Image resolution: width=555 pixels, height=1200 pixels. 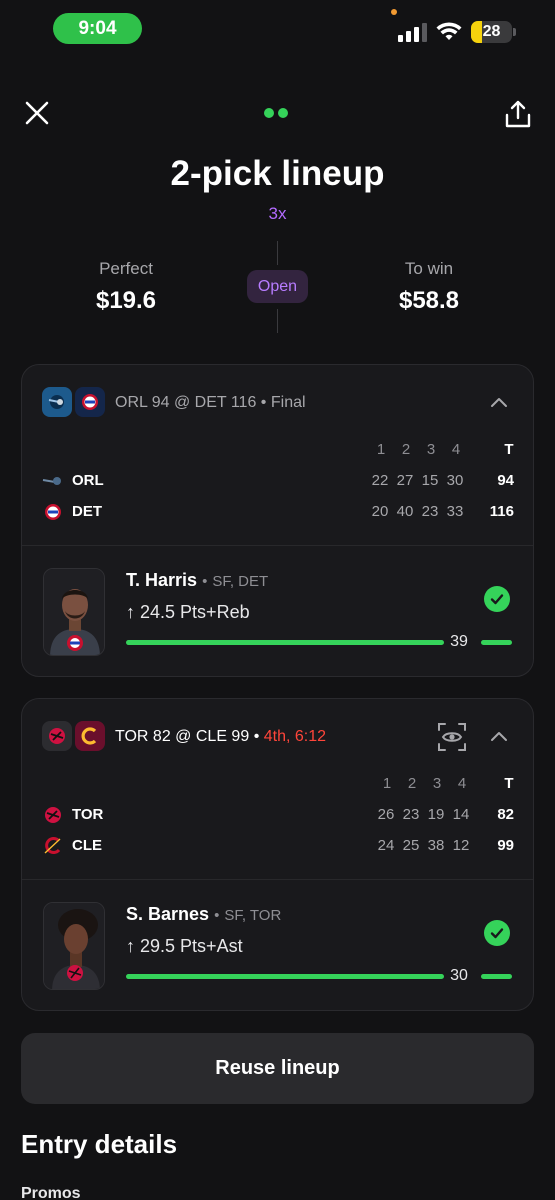 What do you see at coordinates (57, 402) in the screenshot?
I see `magic-logo-icon` at bounding box center [57, 402].